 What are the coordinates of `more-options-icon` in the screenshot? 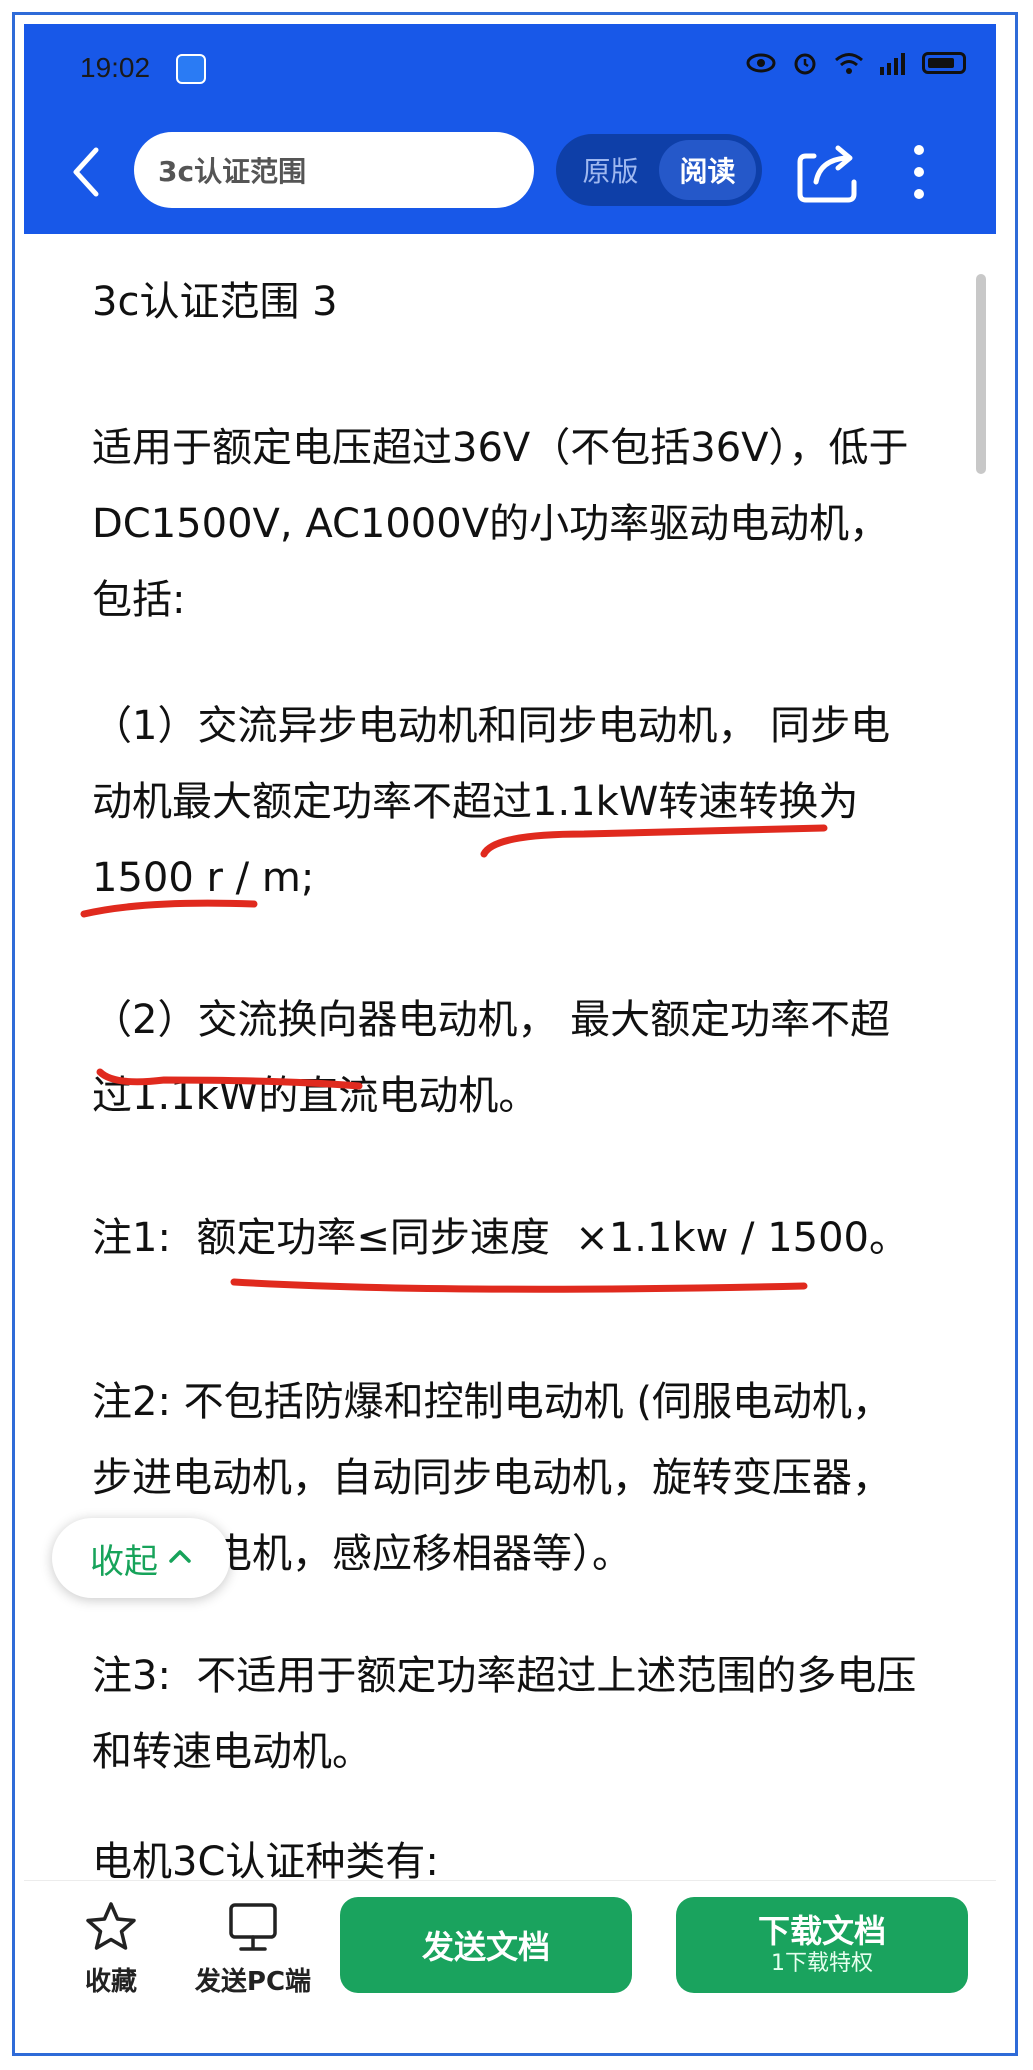 It's located at (919, 172).